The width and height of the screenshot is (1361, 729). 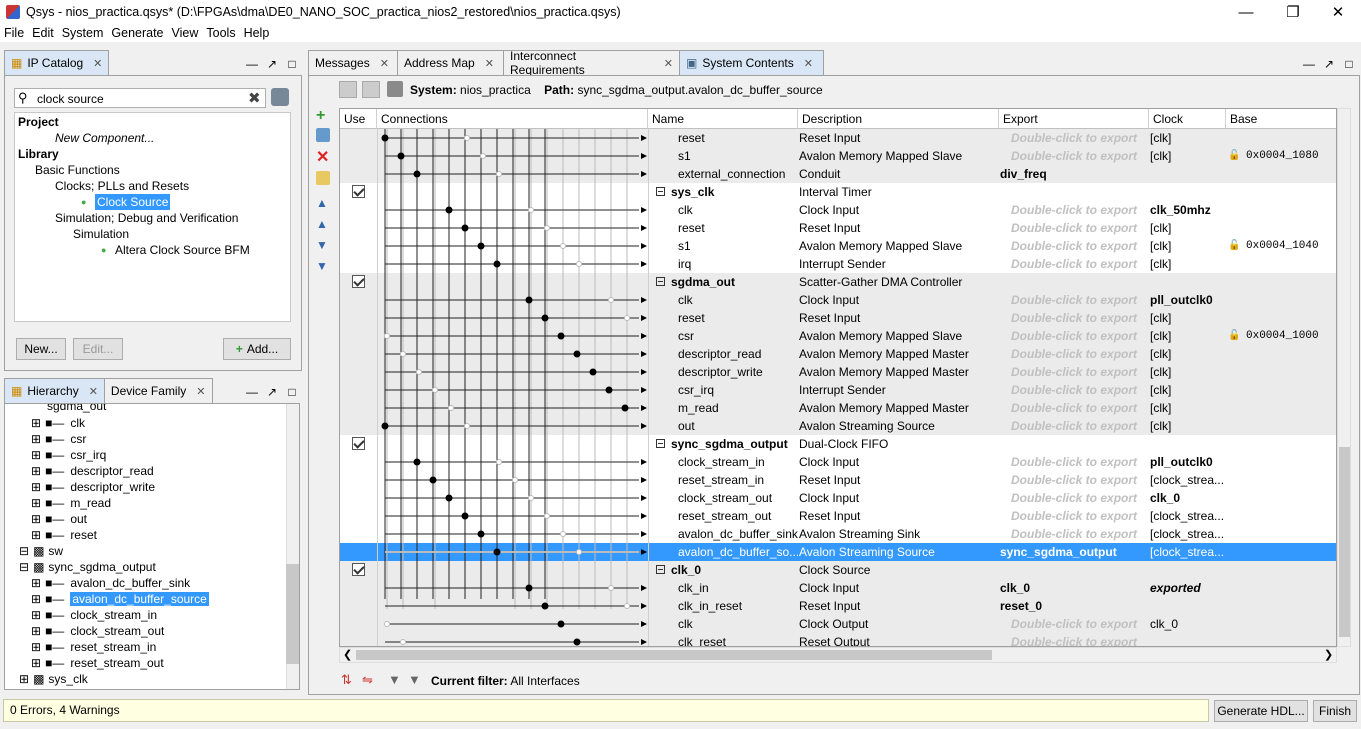 What do you see at coordinates (738, 156) in the screenshot?
I see `row-name: s1` at bounding box center [738, 156].